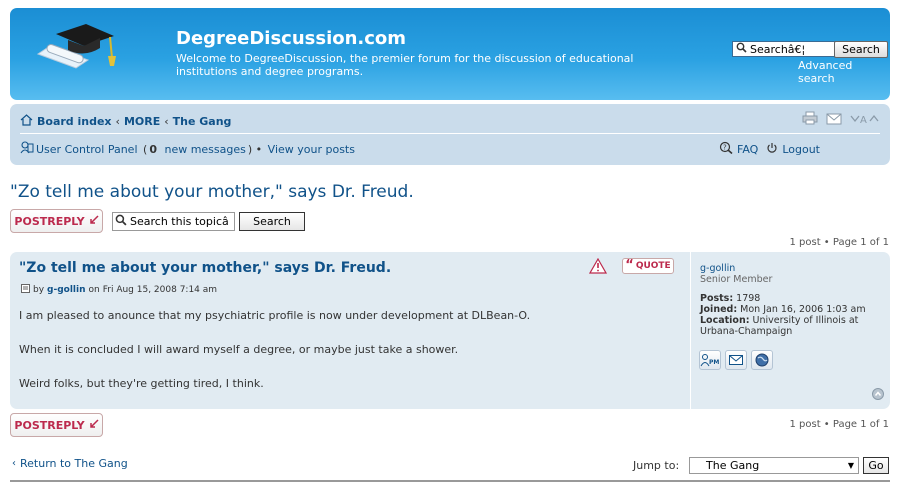 Image resolution: width=900 pixels, height=484 pixels. Describe the element at coordinates (94, 290) in the screenshot. I see `post-on: on` at that location.